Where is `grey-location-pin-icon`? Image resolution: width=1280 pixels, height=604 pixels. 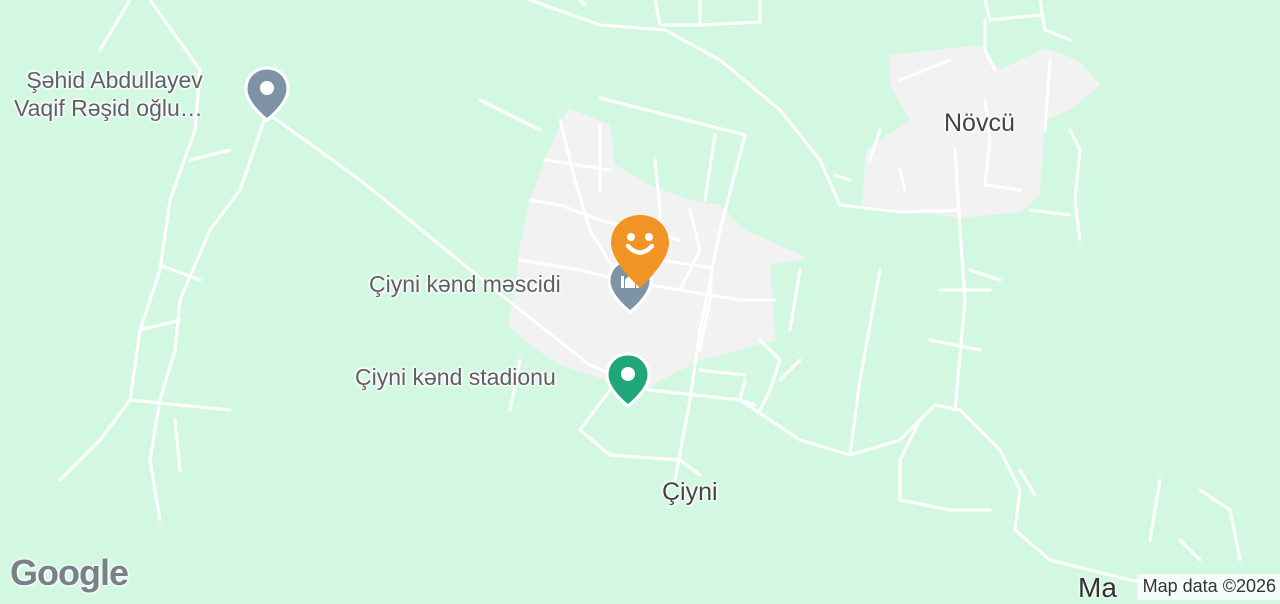 grey-location-pin-icon is located at coordinates (267, 95).